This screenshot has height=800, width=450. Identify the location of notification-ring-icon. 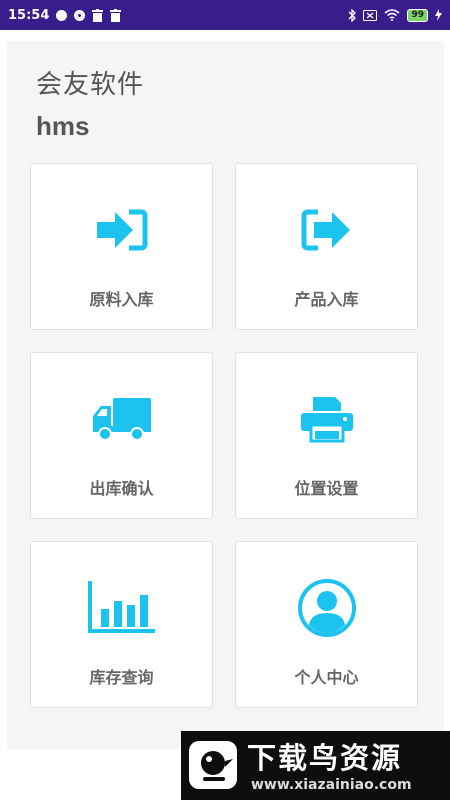
(80, 15).